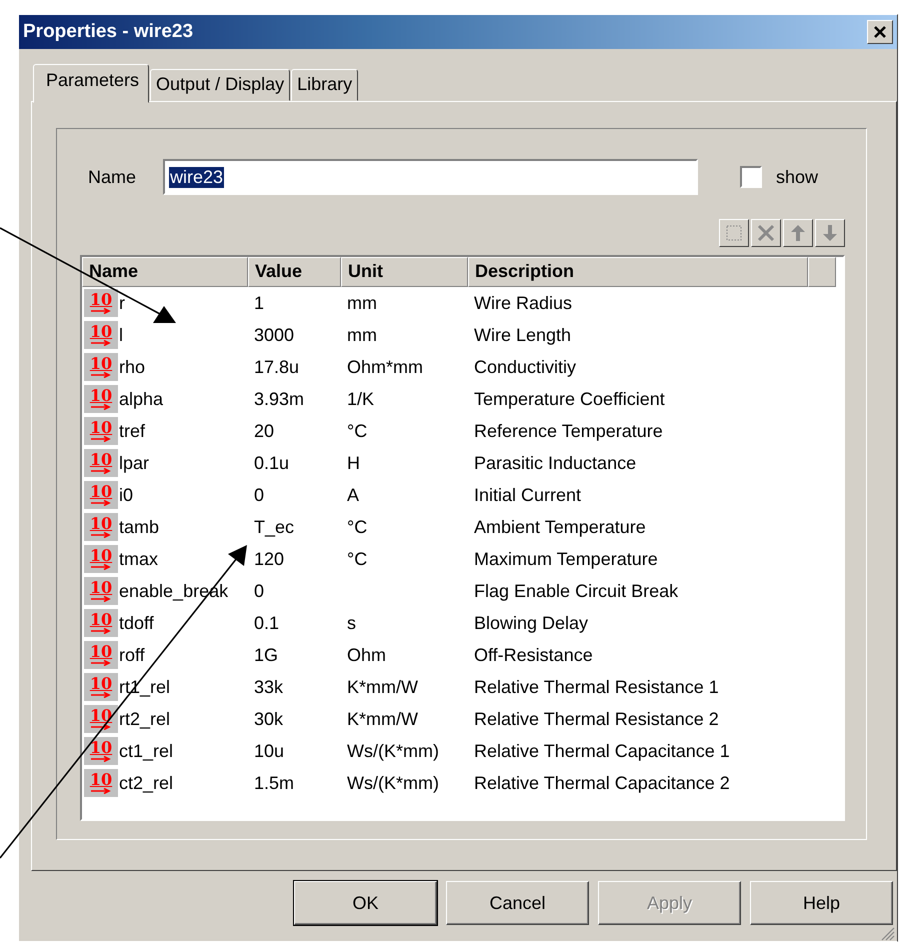  What do you see at coordinates (566, 558) in the screenshot?
I see `table-cell: Maximum Temperature` at bounding box center [566, 558].